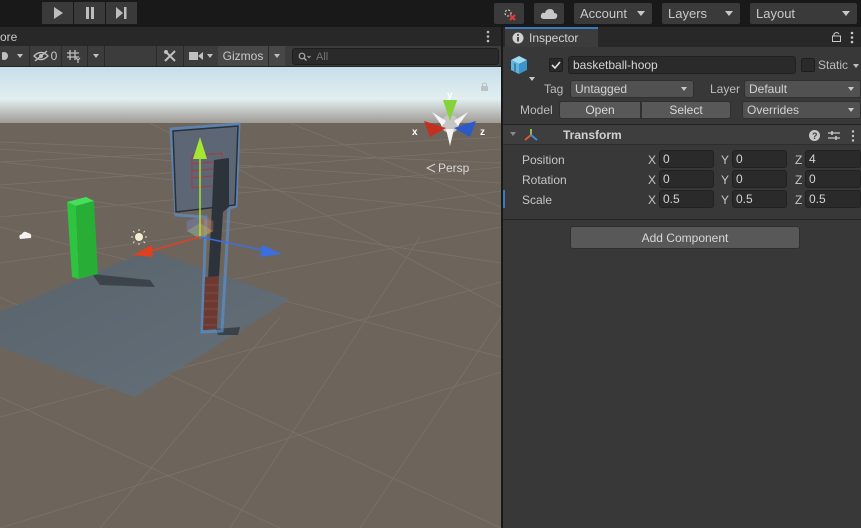 The image size is (861, 528). I want to click on camera-settings-button, so click(201, 56).